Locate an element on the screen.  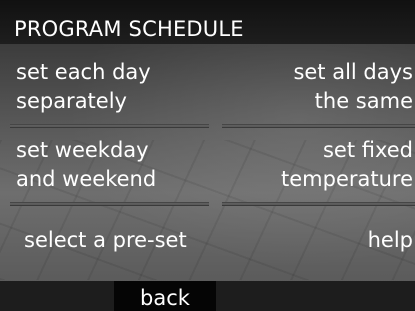
set-each-day-button: set each day separately is located at coordinates (83, 87).